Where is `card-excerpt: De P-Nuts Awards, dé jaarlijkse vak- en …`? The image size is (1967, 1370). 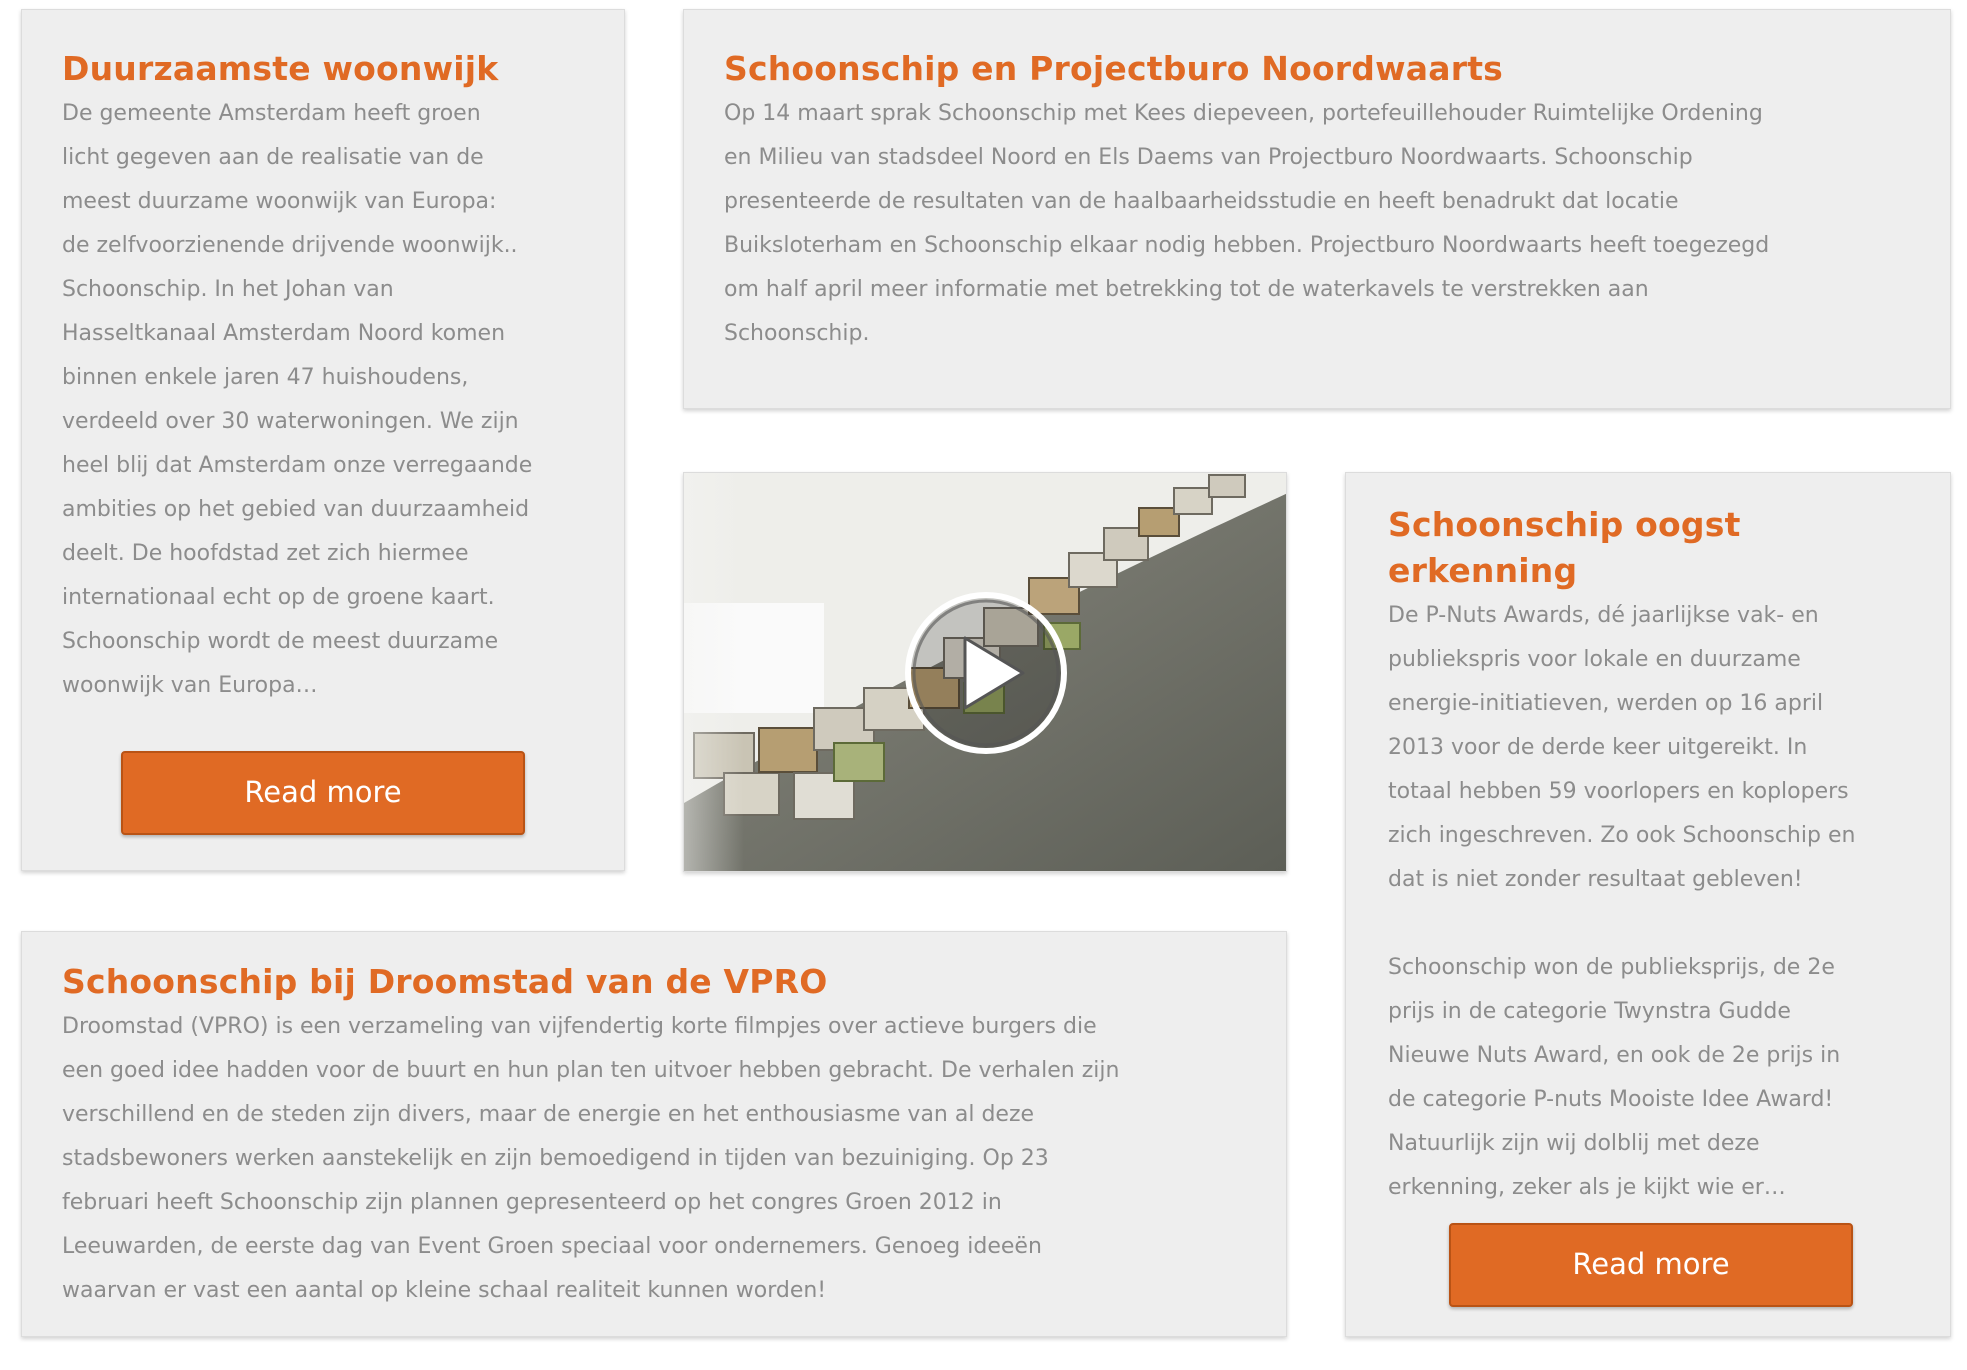 card-excerpt: De P-Nuts Awards, dé jaarlijkse vak- en … is located at coordinates (1622, 901).